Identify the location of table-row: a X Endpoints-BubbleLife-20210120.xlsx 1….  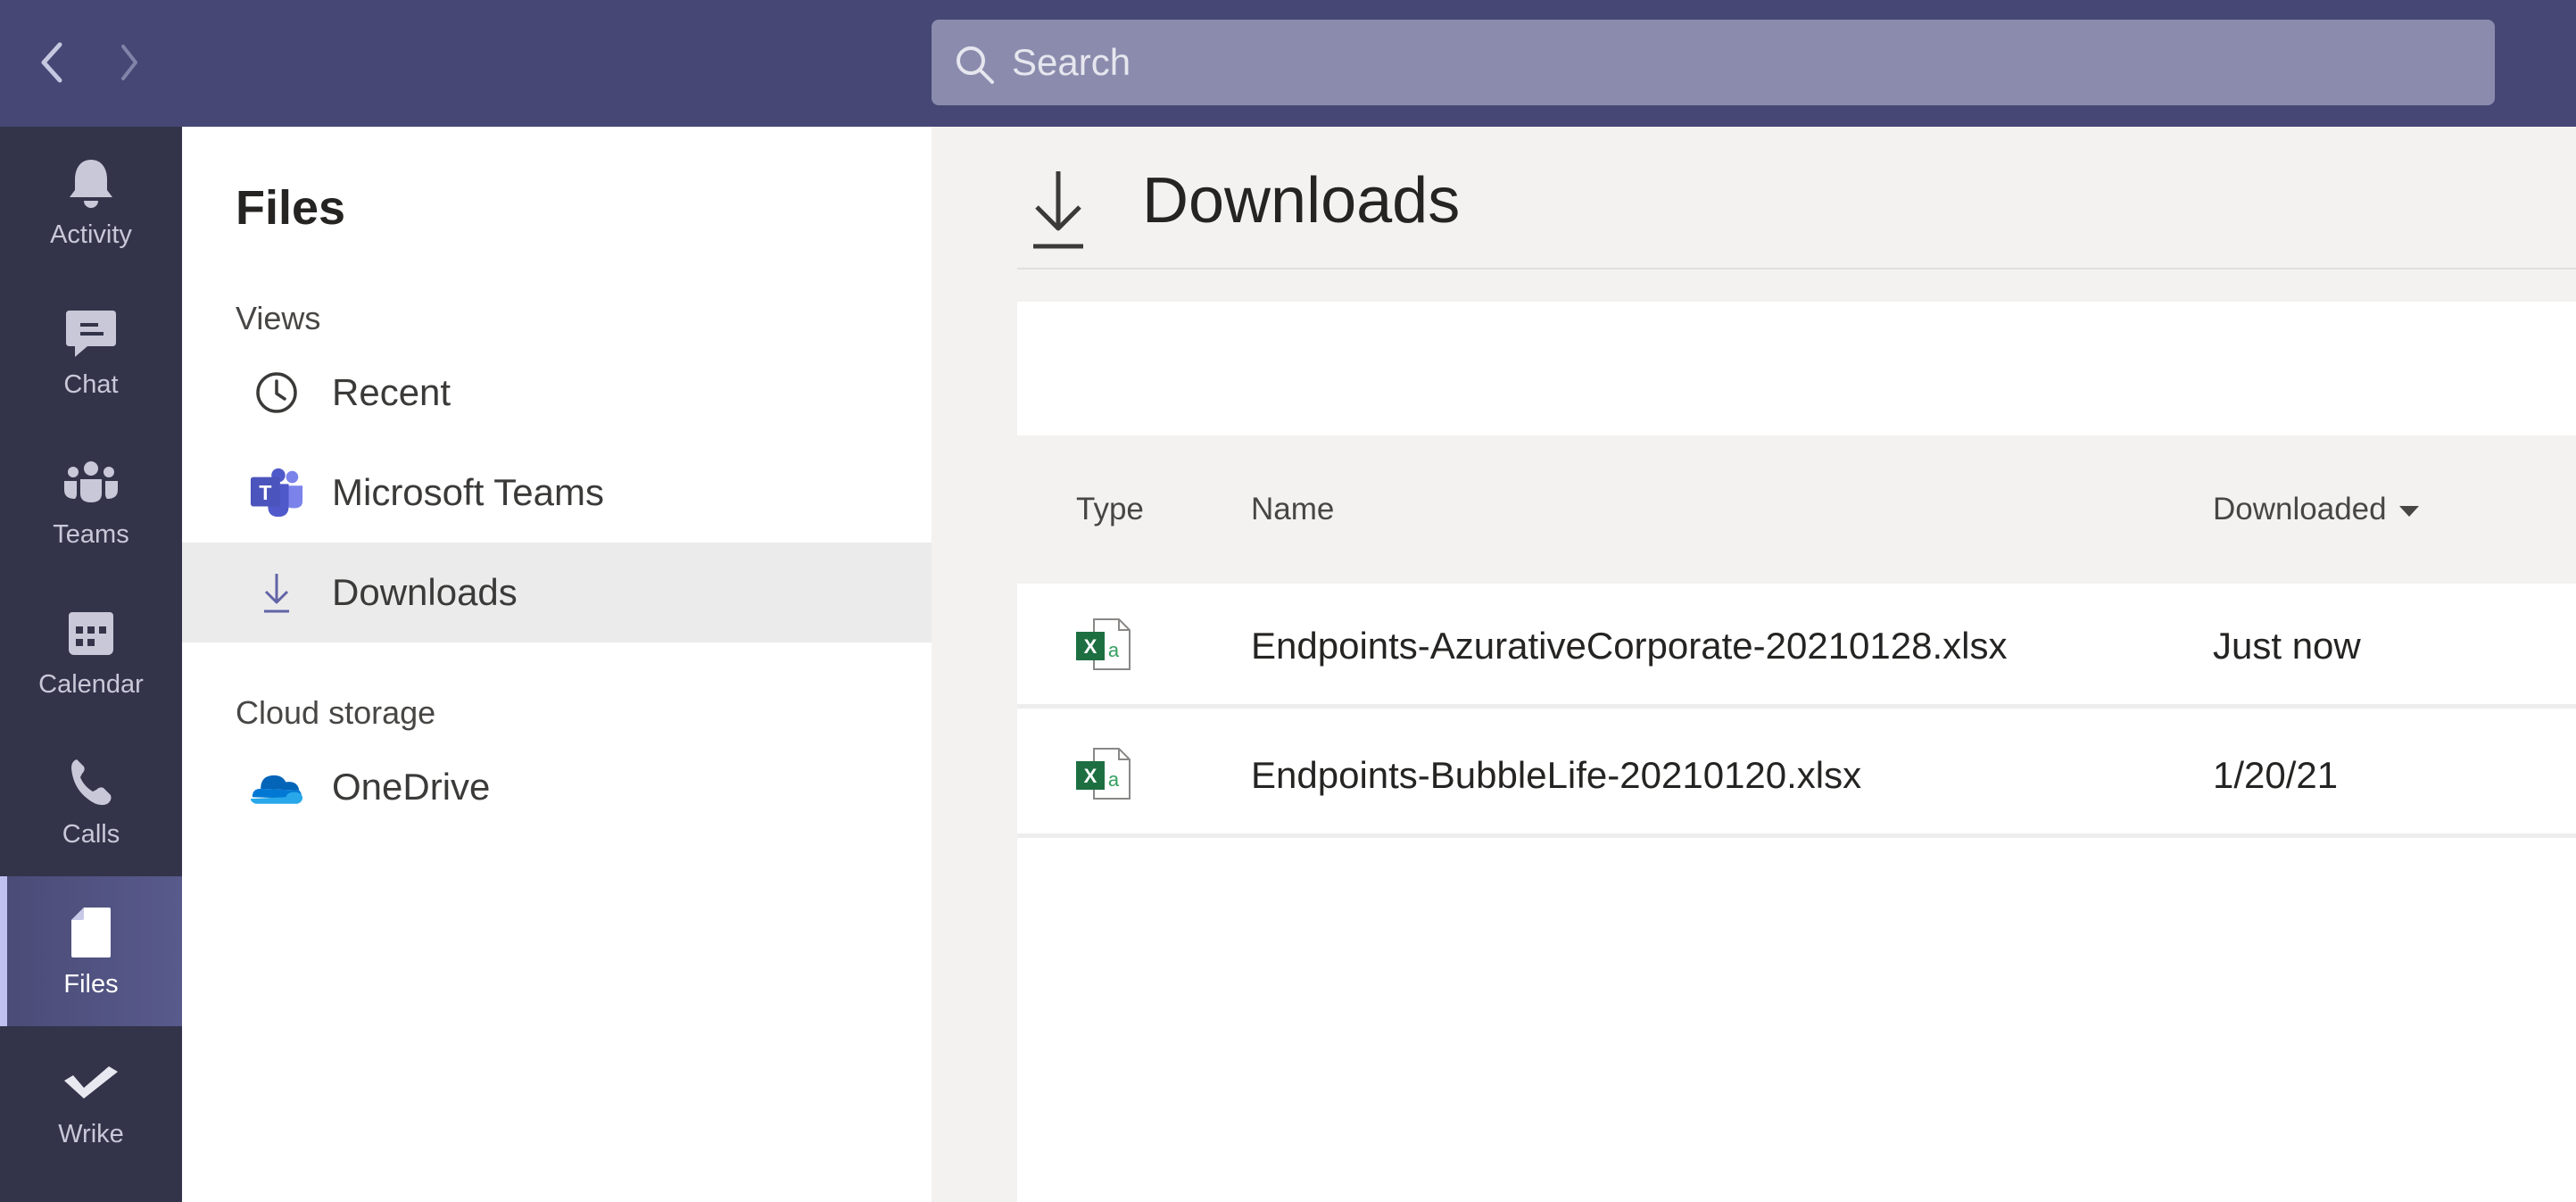
(1796, 775).